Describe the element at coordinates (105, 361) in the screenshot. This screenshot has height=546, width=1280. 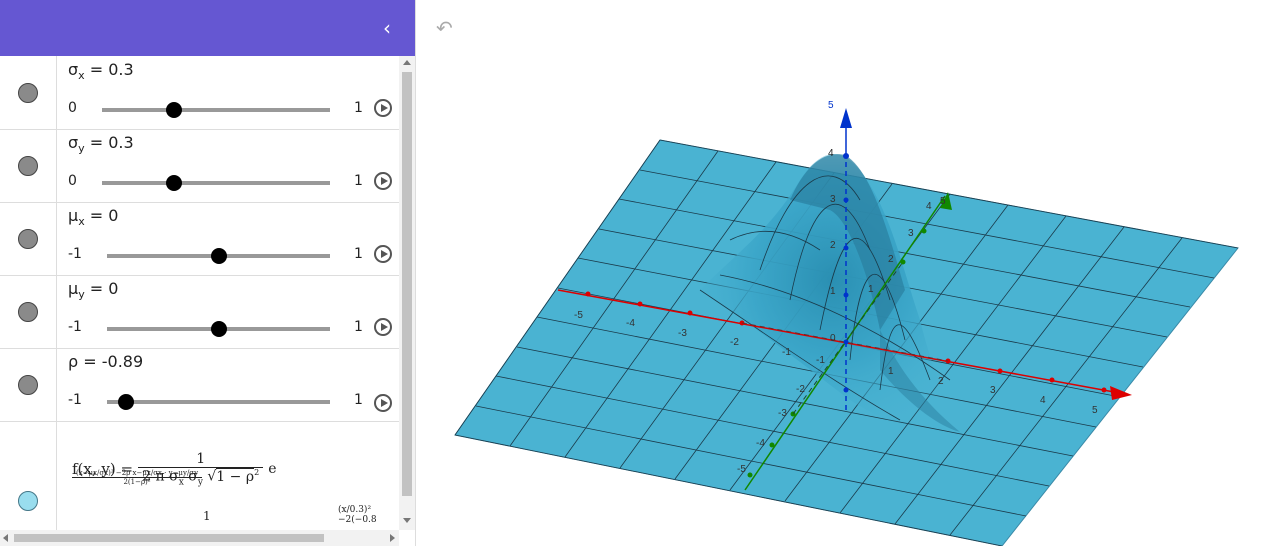
I see `slider-label: ρ = -0.89` at that location.